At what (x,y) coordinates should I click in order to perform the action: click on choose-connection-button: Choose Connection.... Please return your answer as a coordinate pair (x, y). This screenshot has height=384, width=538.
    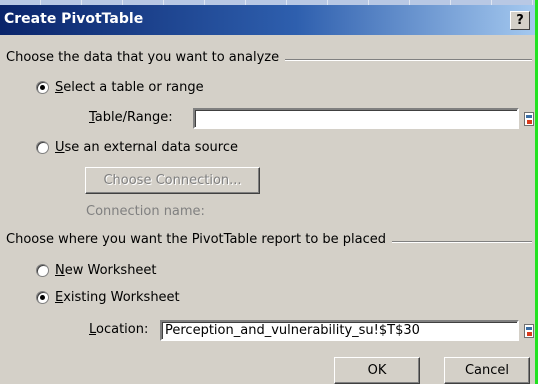
    Looking at the image, I should click on (172, 180).